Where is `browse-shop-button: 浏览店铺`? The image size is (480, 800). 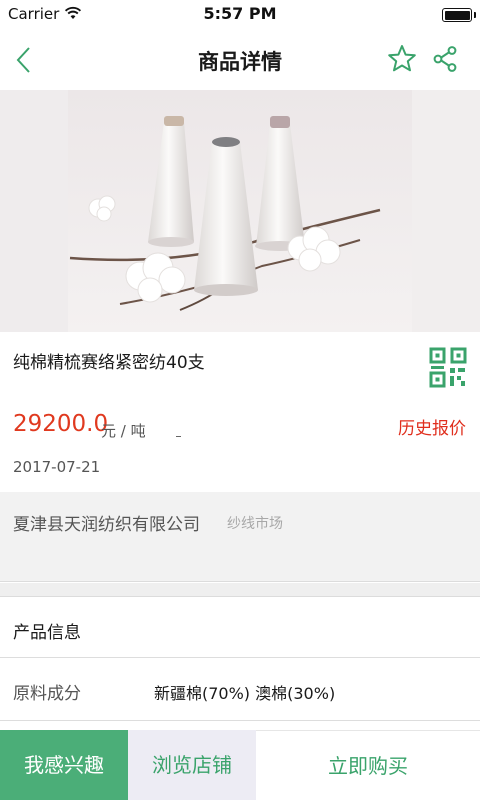 browse-shop-button: 浏览店铺 is located at coordinates (192, 765).